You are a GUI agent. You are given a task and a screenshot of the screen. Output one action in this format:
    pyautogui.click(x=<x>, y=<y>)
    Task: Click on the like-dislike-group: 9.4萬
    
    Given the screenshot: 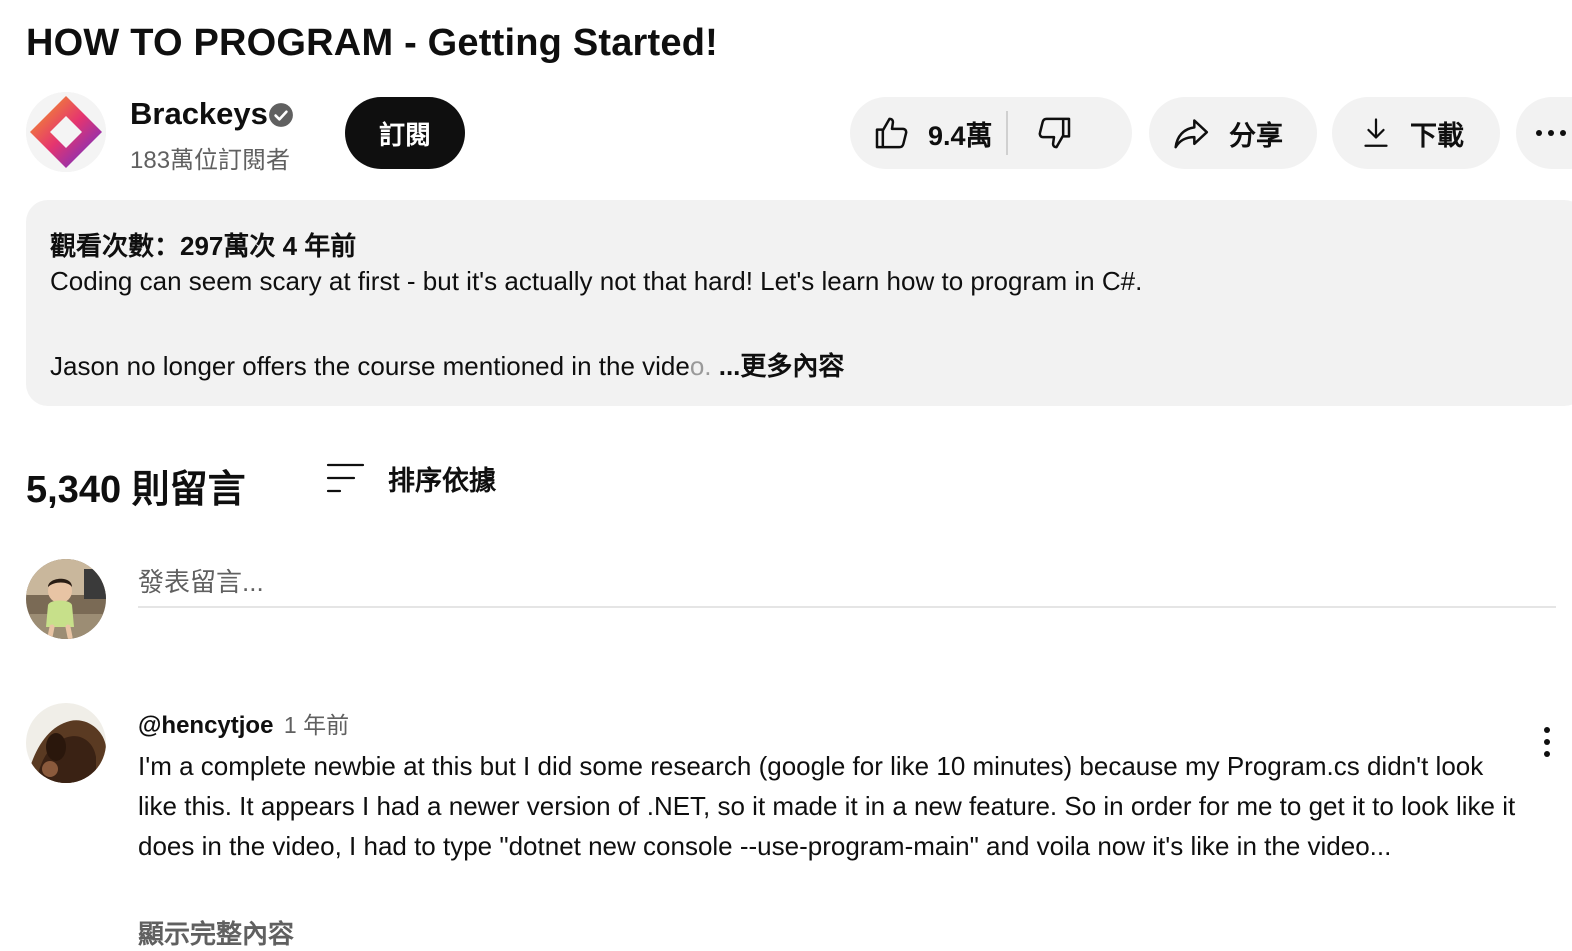 What is the action you would take?
    pyautogui.click(x=991, y=133)
    